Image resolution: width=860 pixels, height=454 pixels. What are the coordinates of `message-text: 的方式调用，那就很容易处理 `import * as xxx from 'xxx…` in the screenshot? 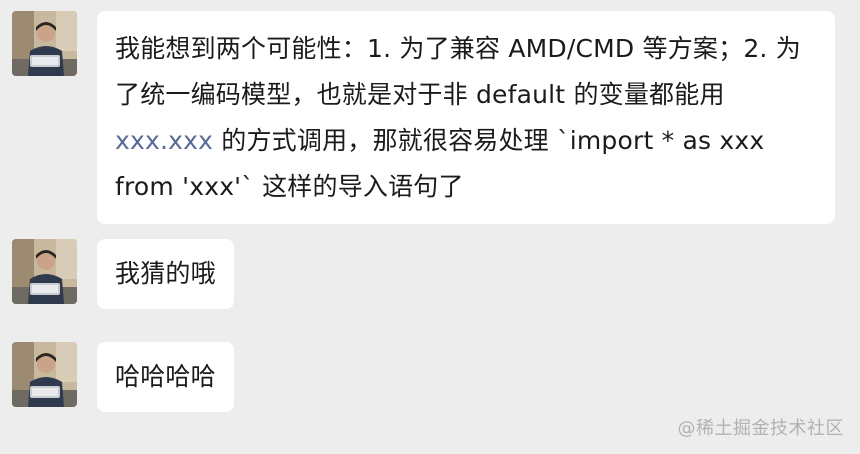 It's located at (440, 163).